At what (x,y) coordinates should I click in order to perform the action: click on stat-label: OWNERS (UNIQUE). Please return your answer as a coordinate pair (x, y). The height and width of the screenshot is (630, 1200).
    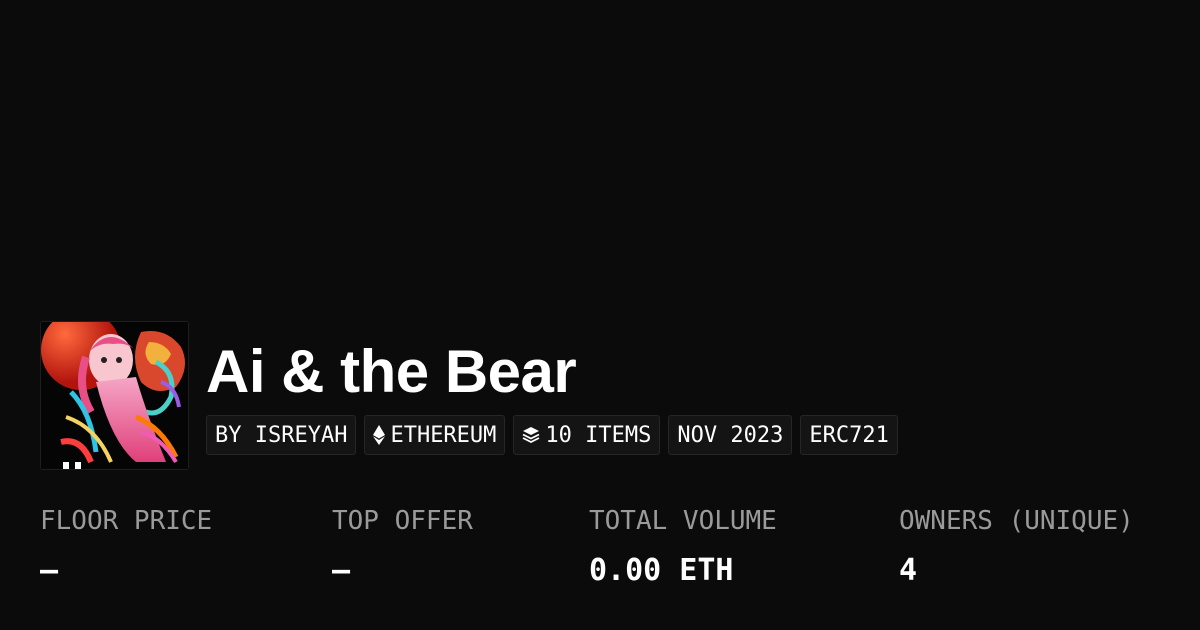
    Looking at the image, I should click on (1016, 521).